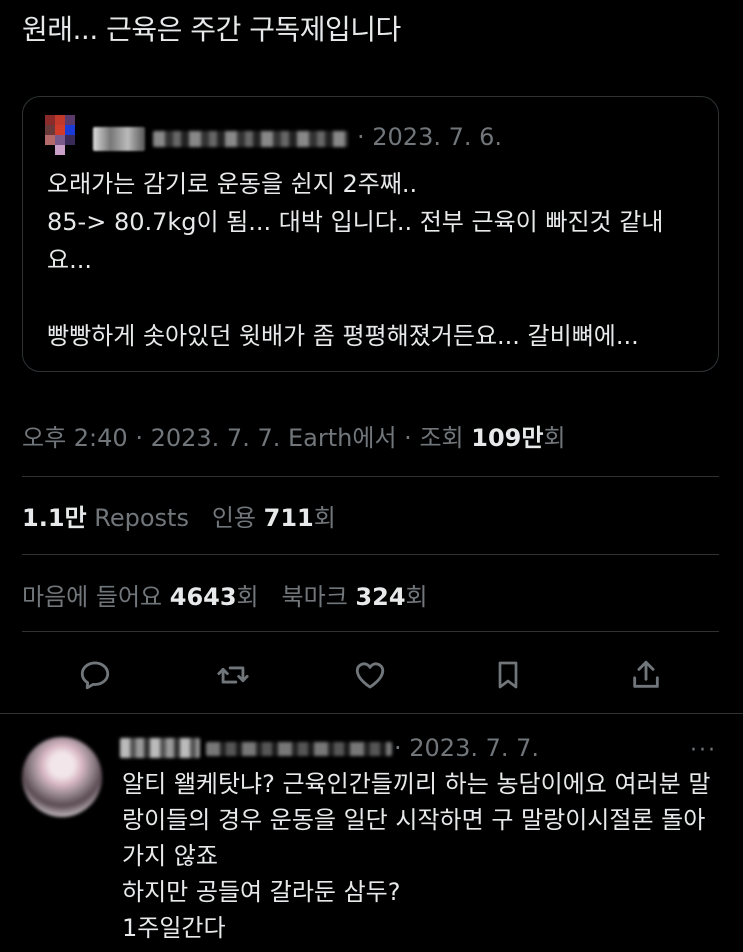 The image size is (743, 952). Describe the element at coordinates (54, 518) in the screenshot. I see `reposts-count: 1.1만` at that location.